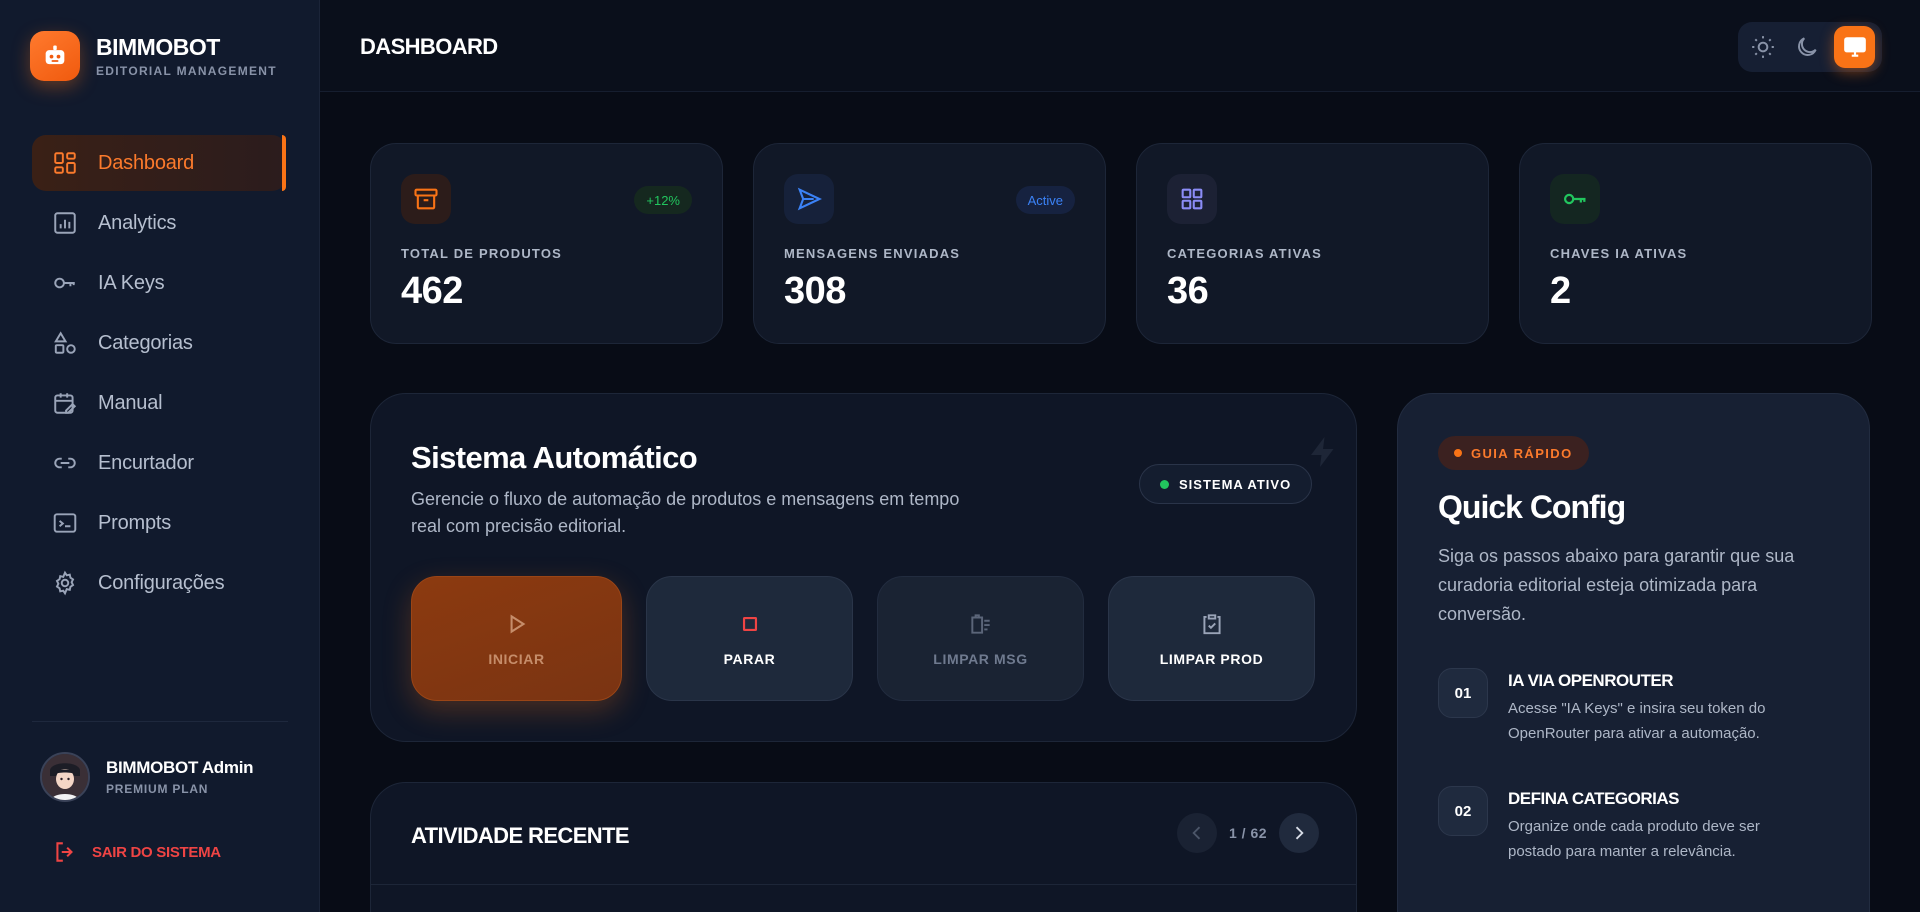 This screenshot has height=912, width=1920. Describe the element at coordinates (815, 291) in the screenshot. I see `stat-value: 308` at that location.